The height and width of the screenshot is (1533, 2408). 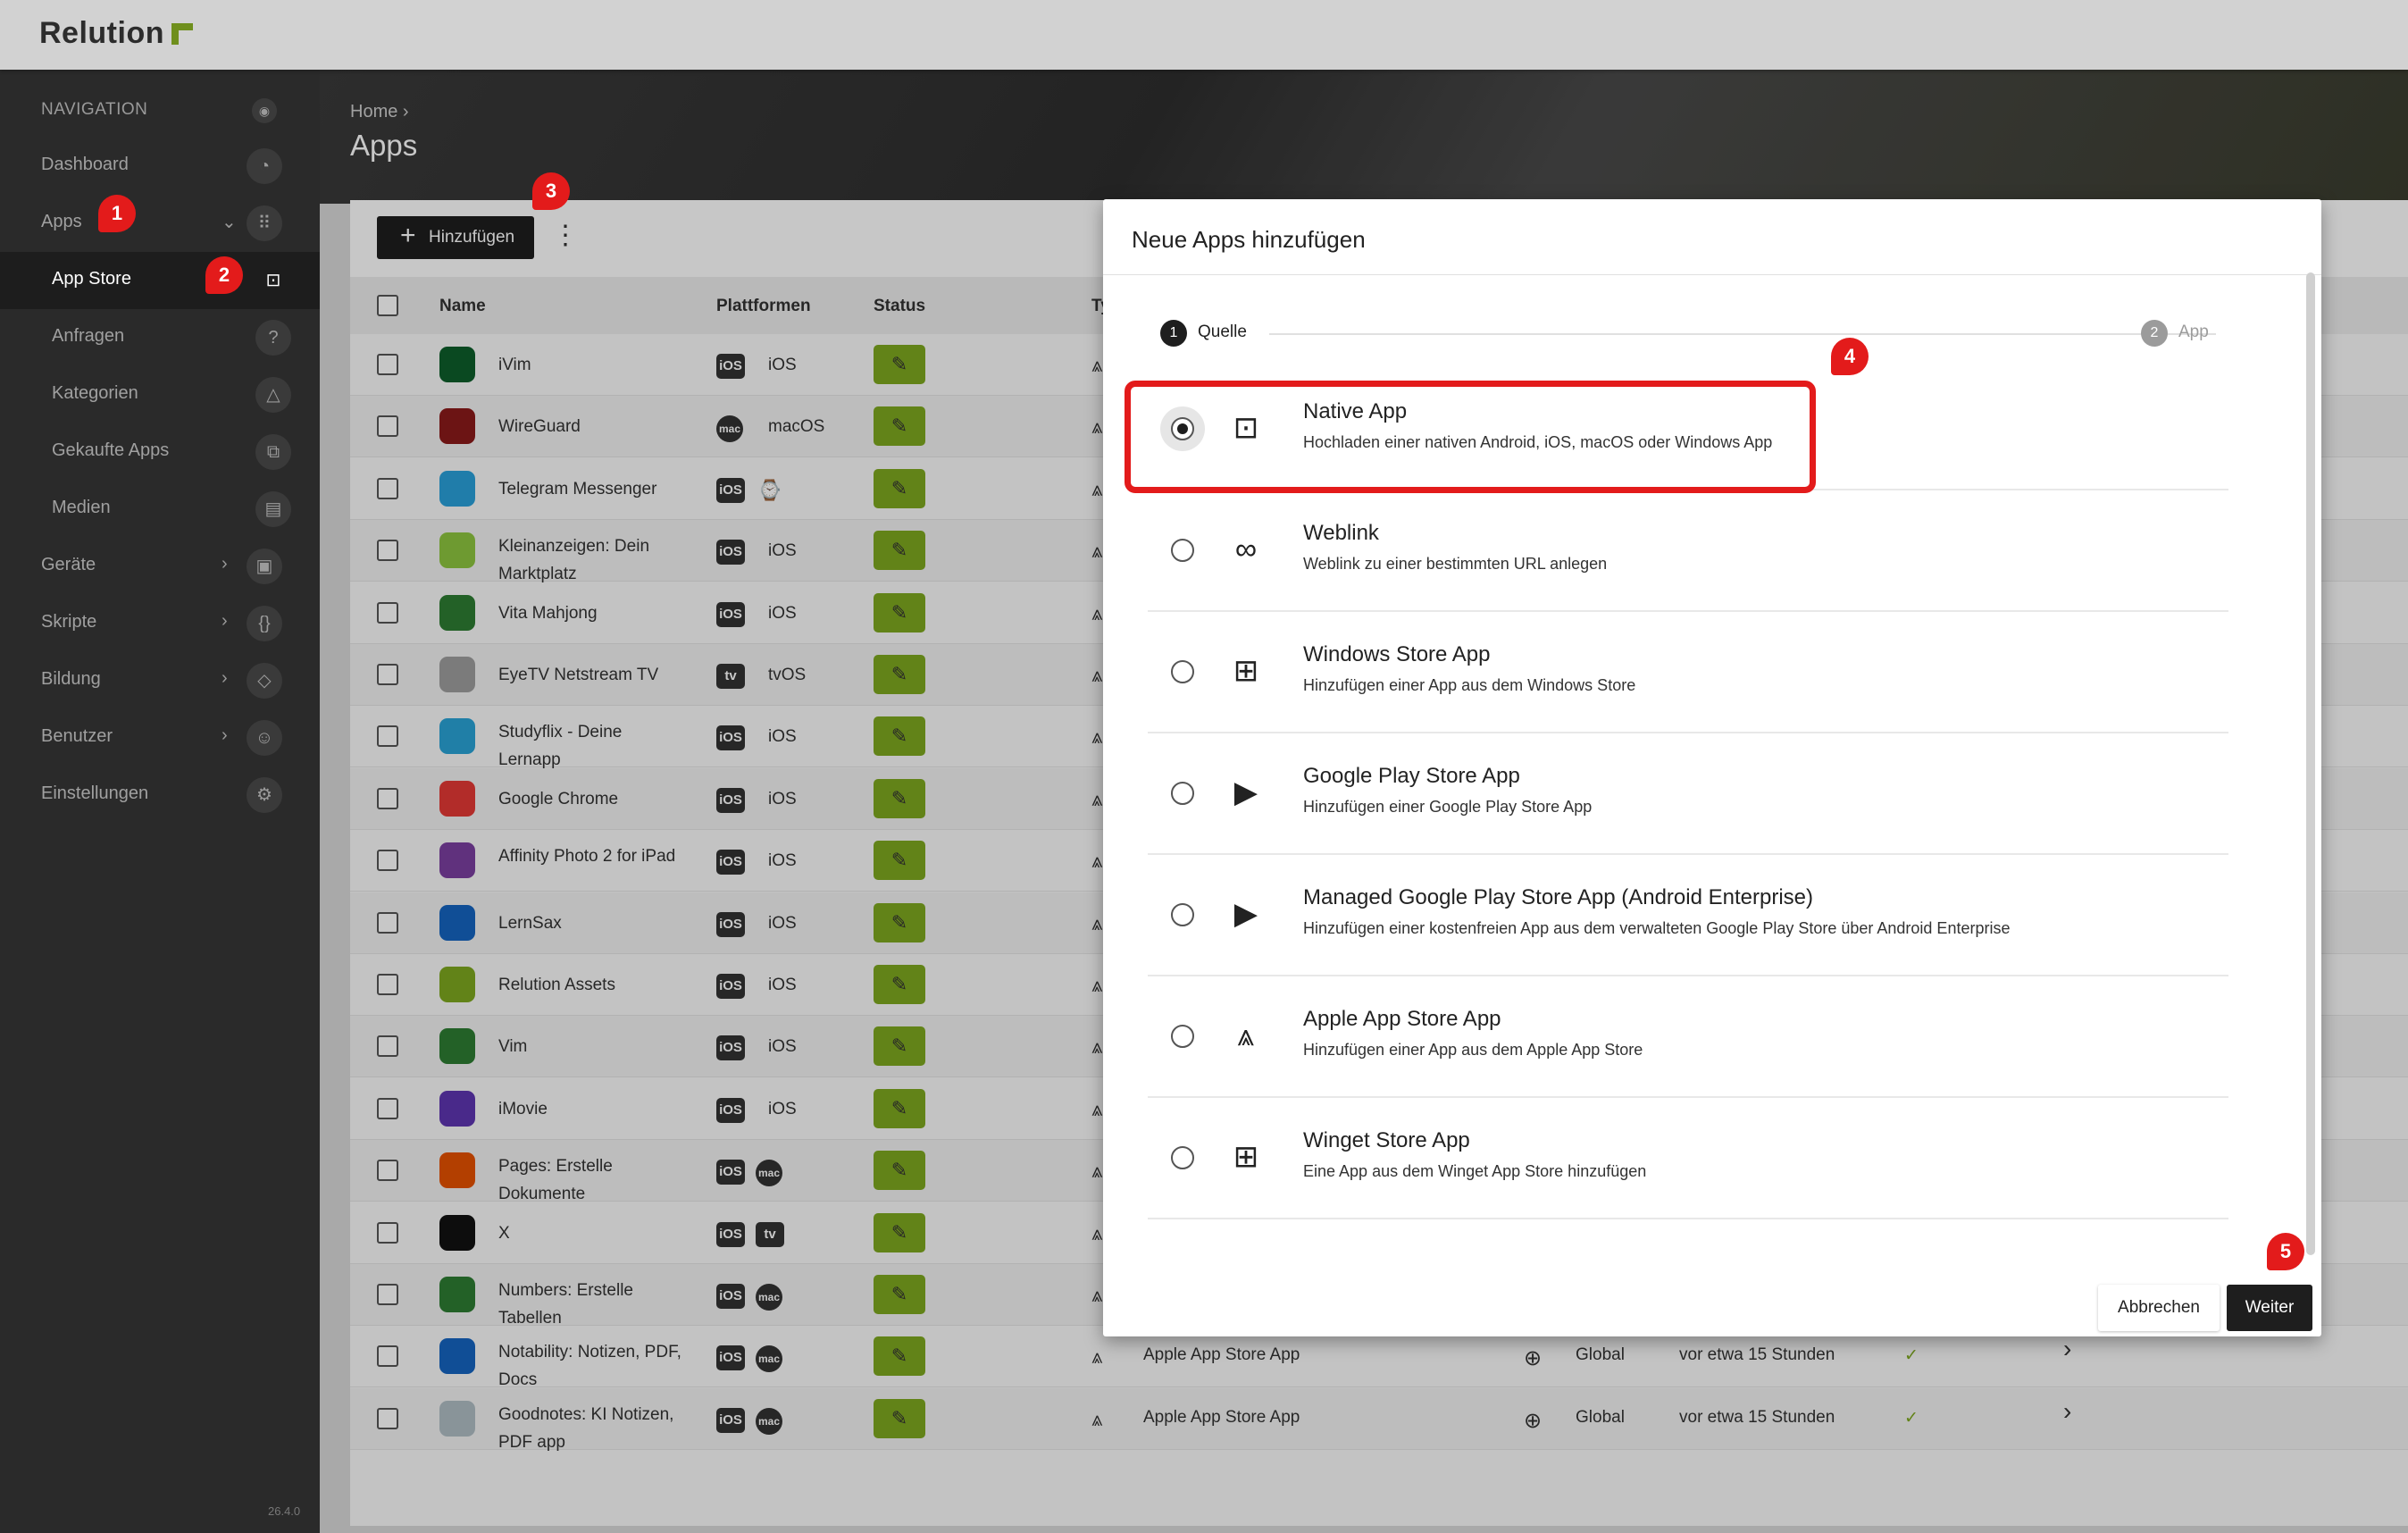 What do you see at coordinates (264, 738) in the screenshot?
I see `users-icon: ☺` at bounding box center [264, 738].